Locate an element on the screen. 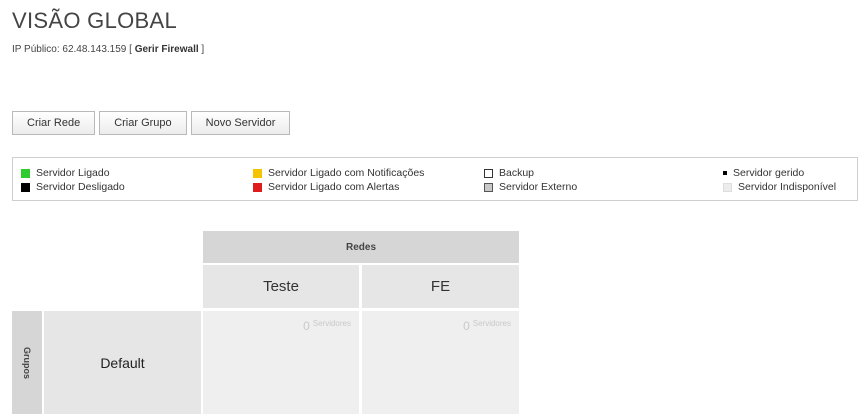 Image resolution: width=864 pixels, height=419 pixels. red-square-icon is located at coordinates (257, 187).